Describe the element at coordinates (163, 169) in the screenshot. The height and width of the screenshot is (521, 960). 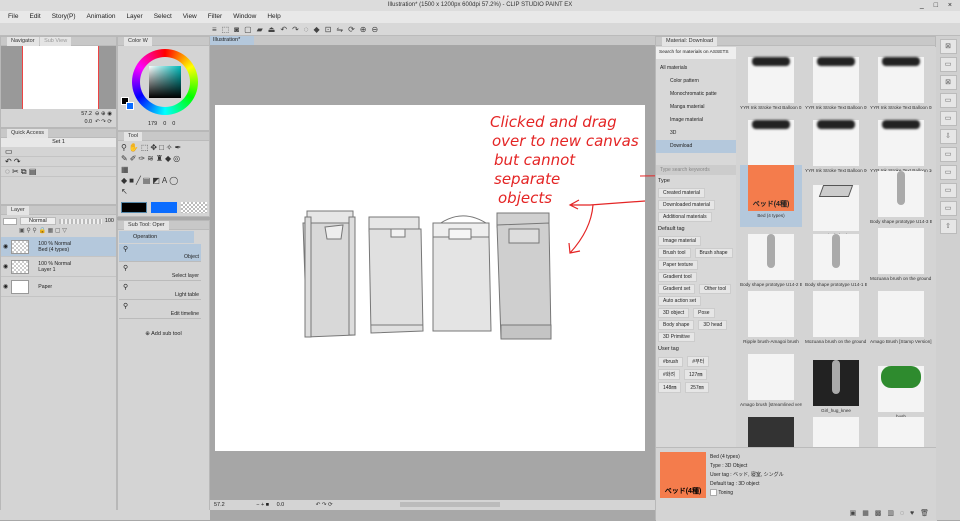
I see `tool-icons: ⚲✋⬚✥□✧✒ ✎✐✑≋♜◆◎ ▦ ◆■╱▤◩A◯ ↖` at that location.